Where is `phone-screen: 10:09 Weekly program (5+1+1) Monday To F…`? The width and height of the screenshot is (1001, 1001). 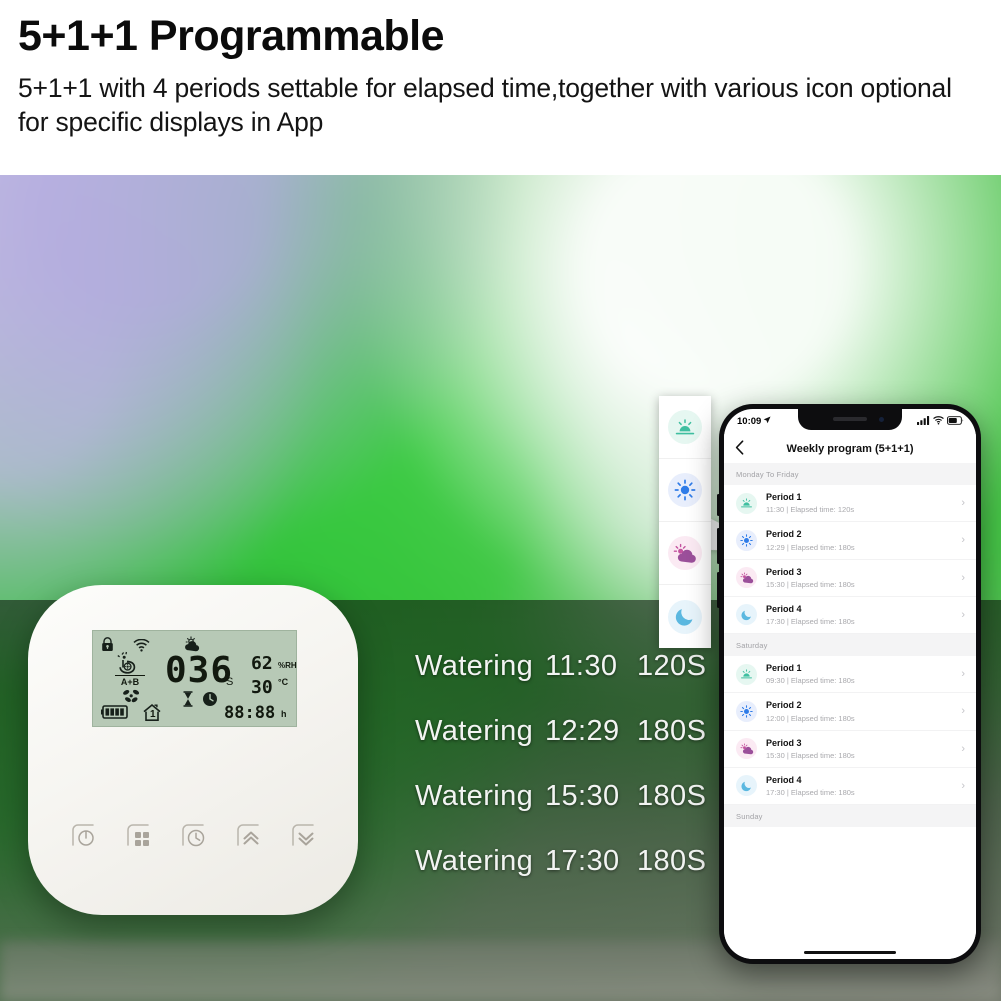 phone-screen: 10:09 Weekly program (5+1+1) Monday To F… is located at coordinates (850, 684).